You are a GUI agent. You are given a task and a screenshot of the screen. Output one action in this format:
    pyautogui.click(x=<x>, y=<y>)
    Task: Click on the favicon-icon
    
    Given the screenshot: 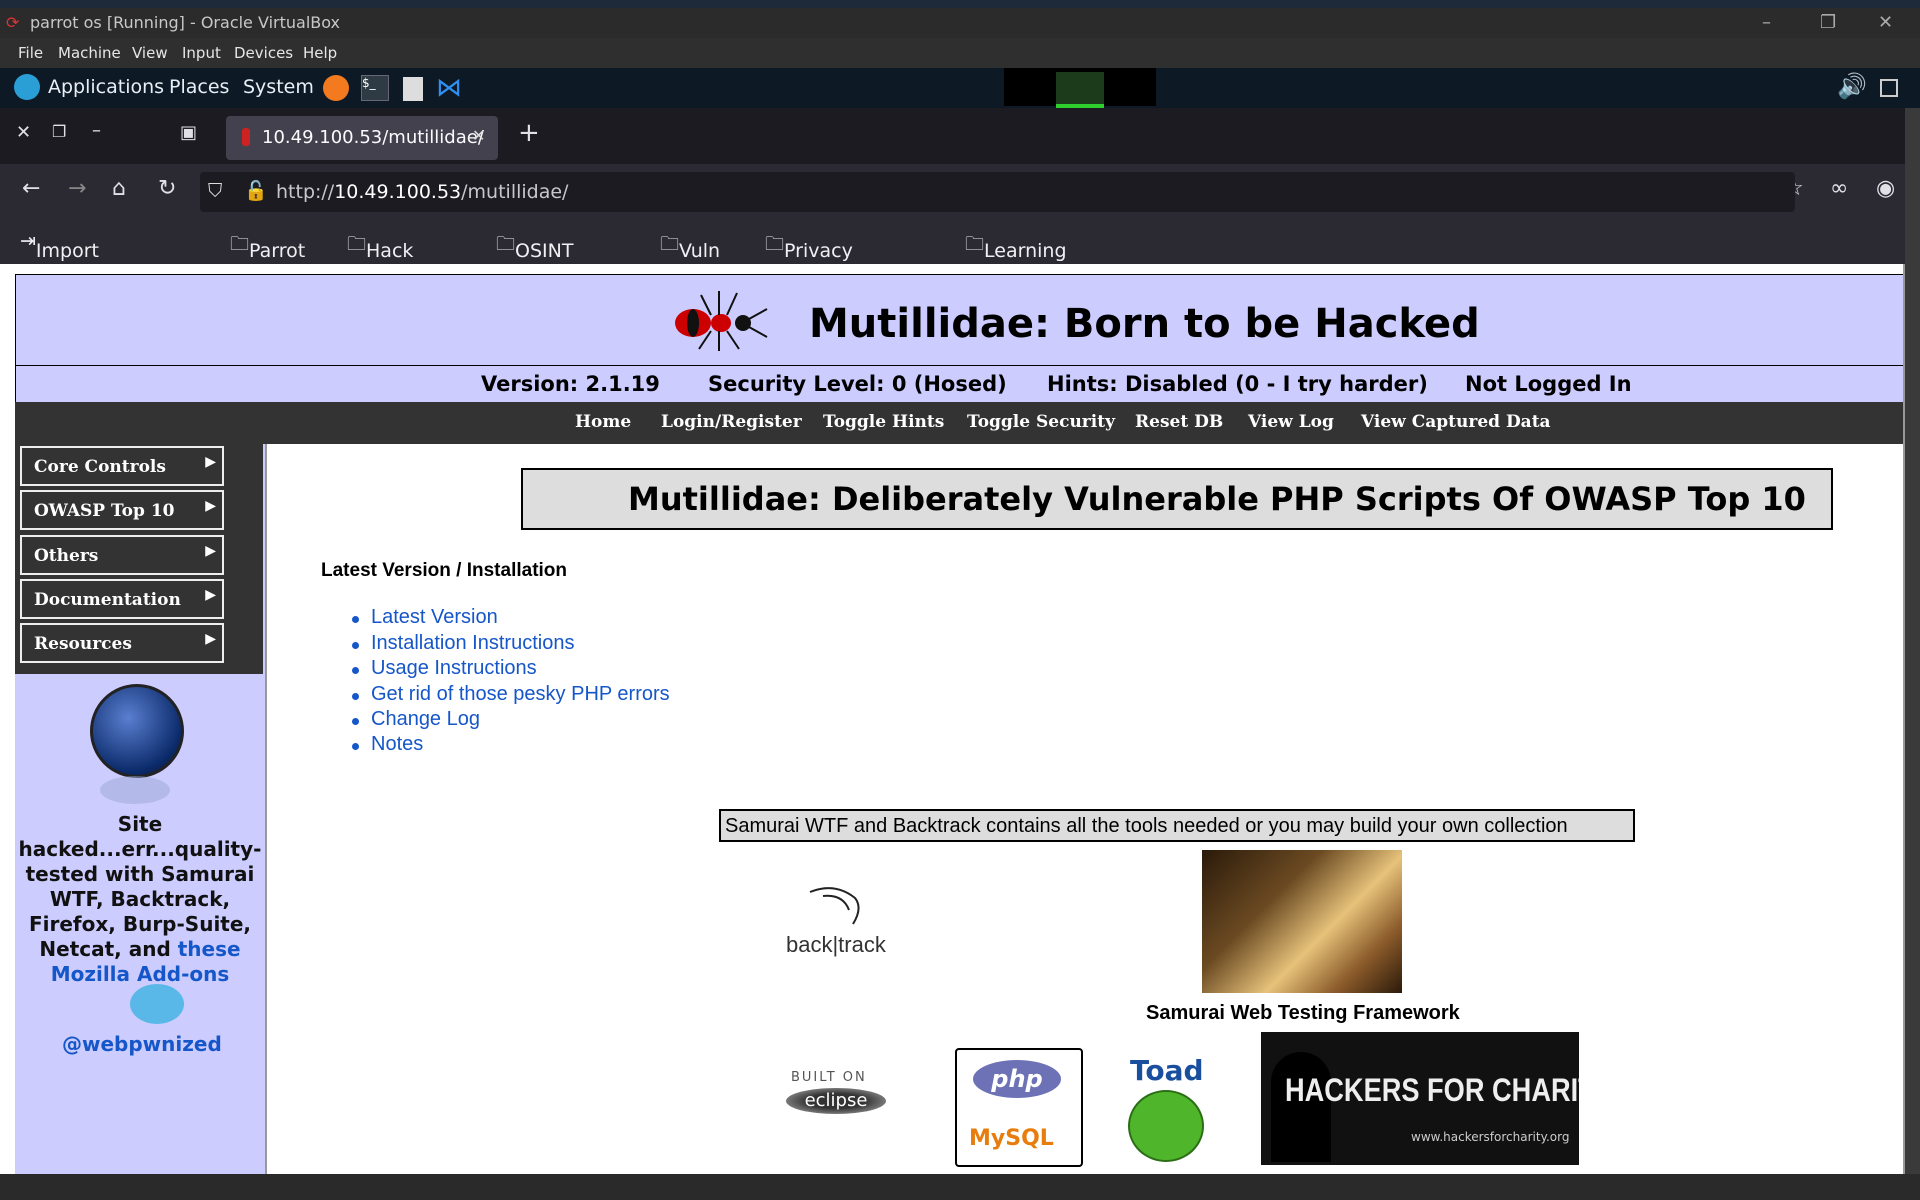 What is the action you would take?
    pyautogui.click(x=246, y=137)
    